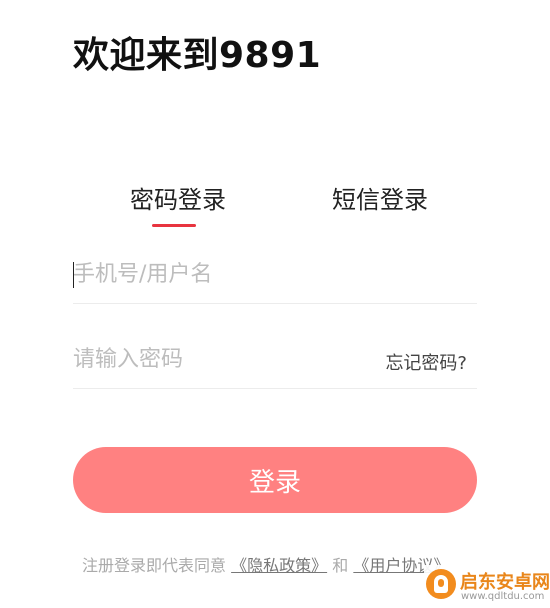 This screenshot has width=550, height=608. What do you see at coordinates (279, 565) in the screenshot?
I see `privacy-policy-link: 《隐私政策》` at bounding box center [279, 565].